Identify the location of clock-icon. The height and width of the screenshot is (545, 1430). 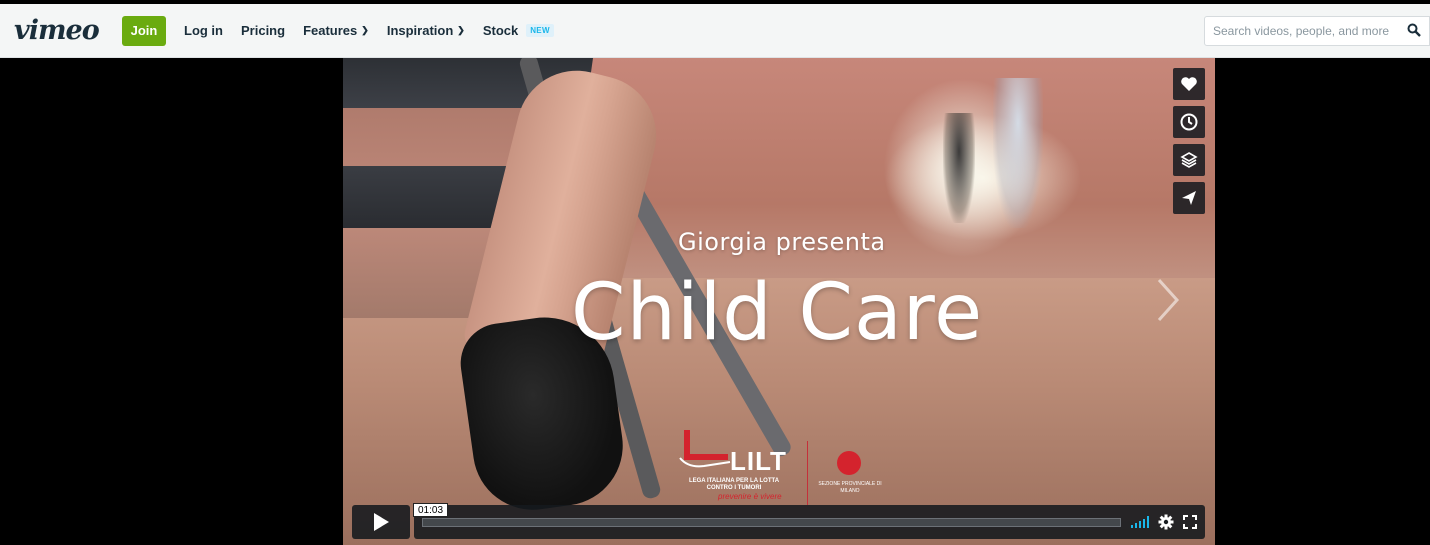
(1189, 122).